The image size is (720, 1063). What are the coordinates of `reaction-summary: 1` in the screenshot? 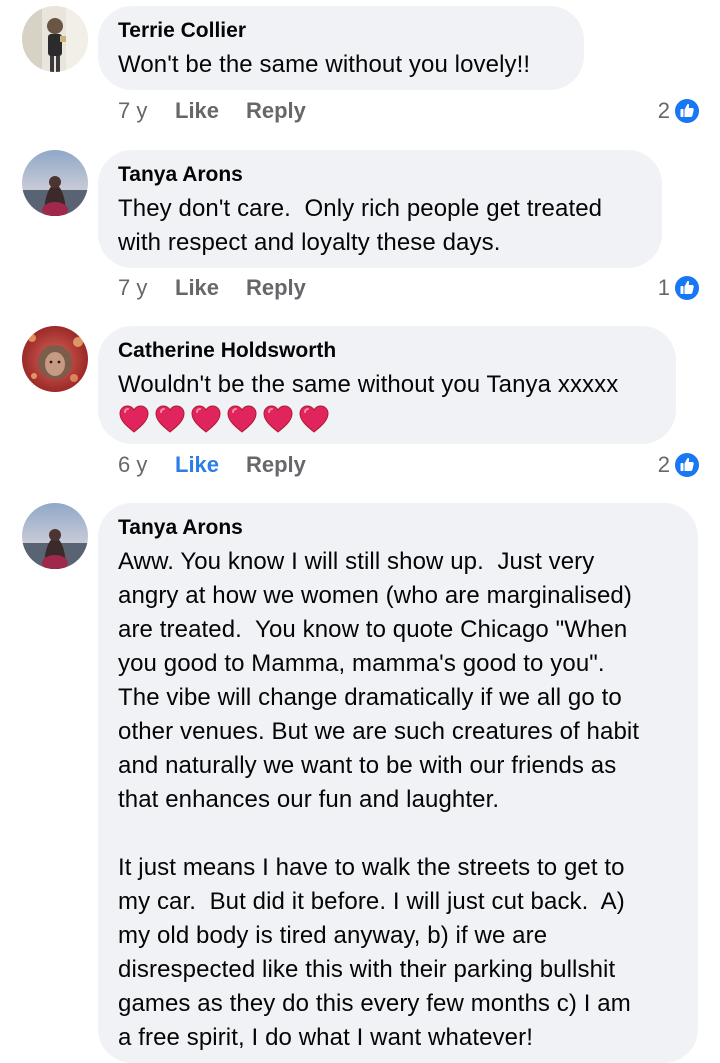 It's located at (679, 288).